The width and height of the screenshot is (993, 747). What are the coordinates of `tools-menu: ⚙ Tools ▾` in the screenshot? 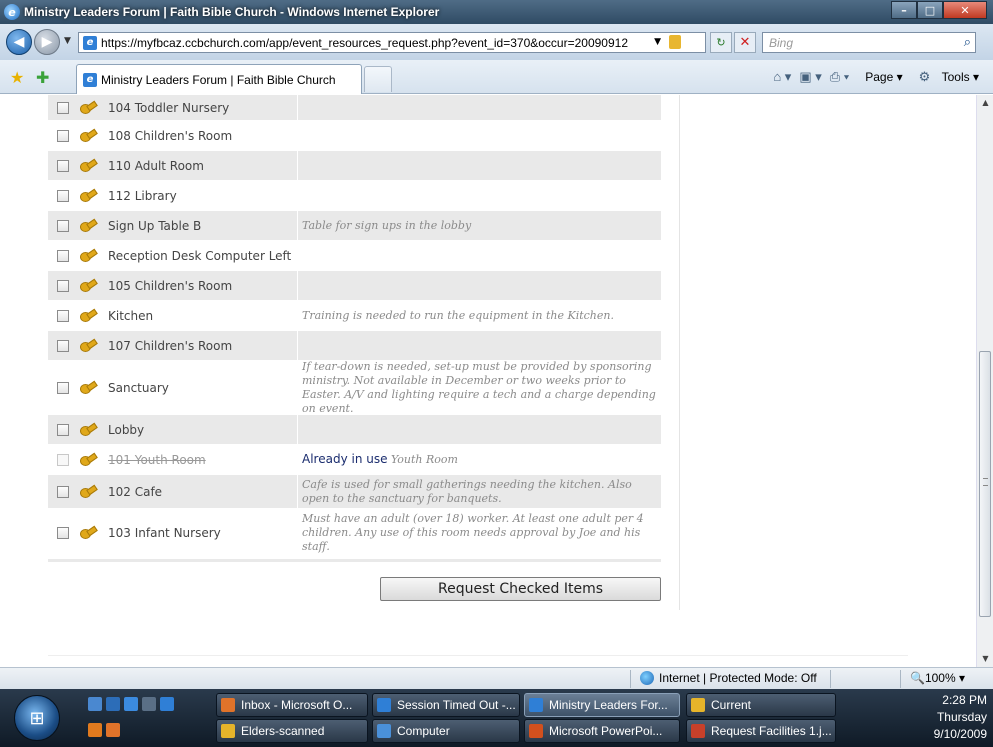 It's located at (945, 77).